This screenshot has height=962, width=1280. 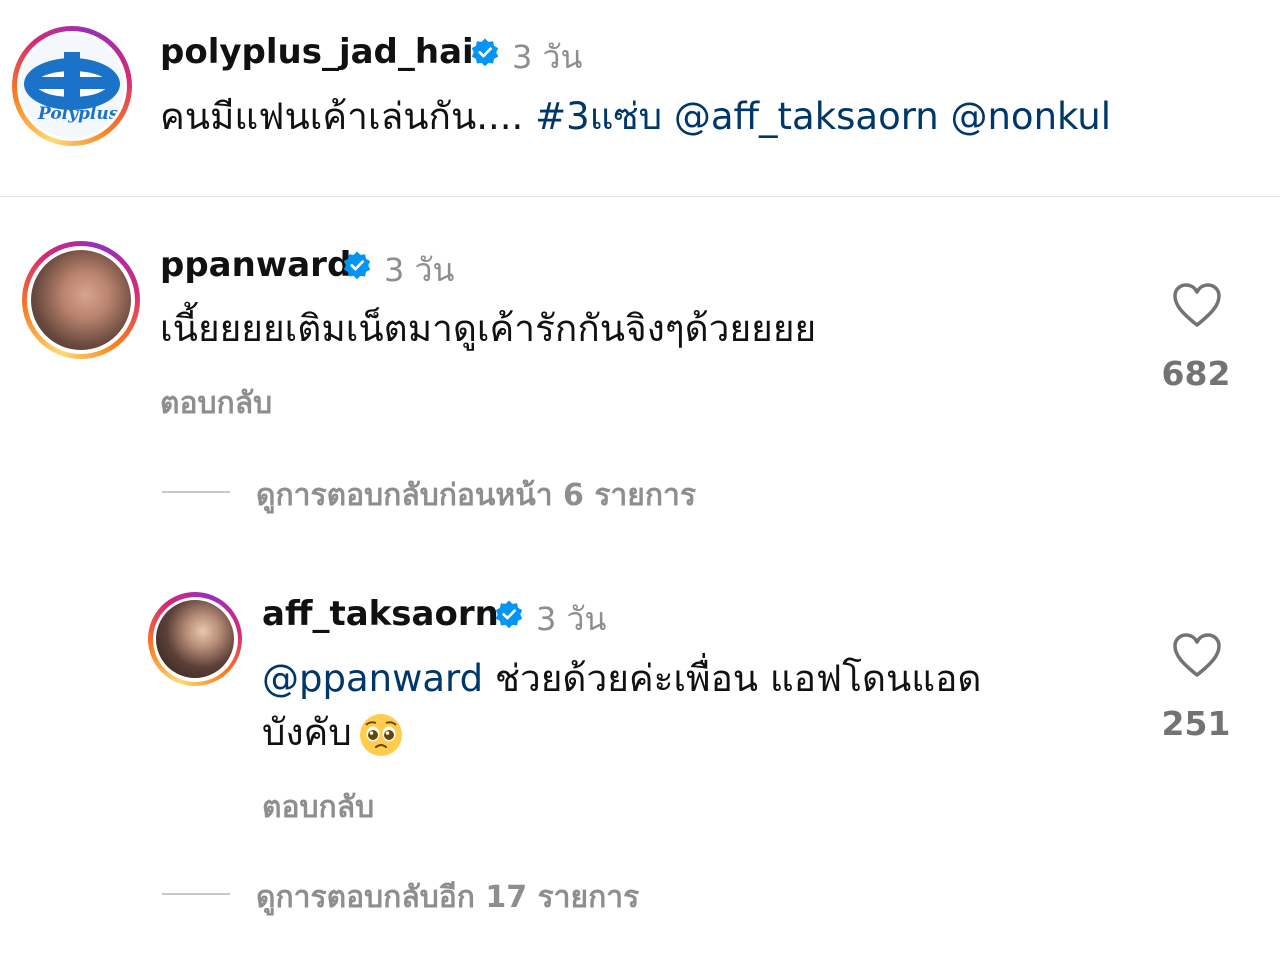 What do you see at coordinates (196, 492) in the screenshot?
I see `view-replies-line` at bounding box center [196, 492].